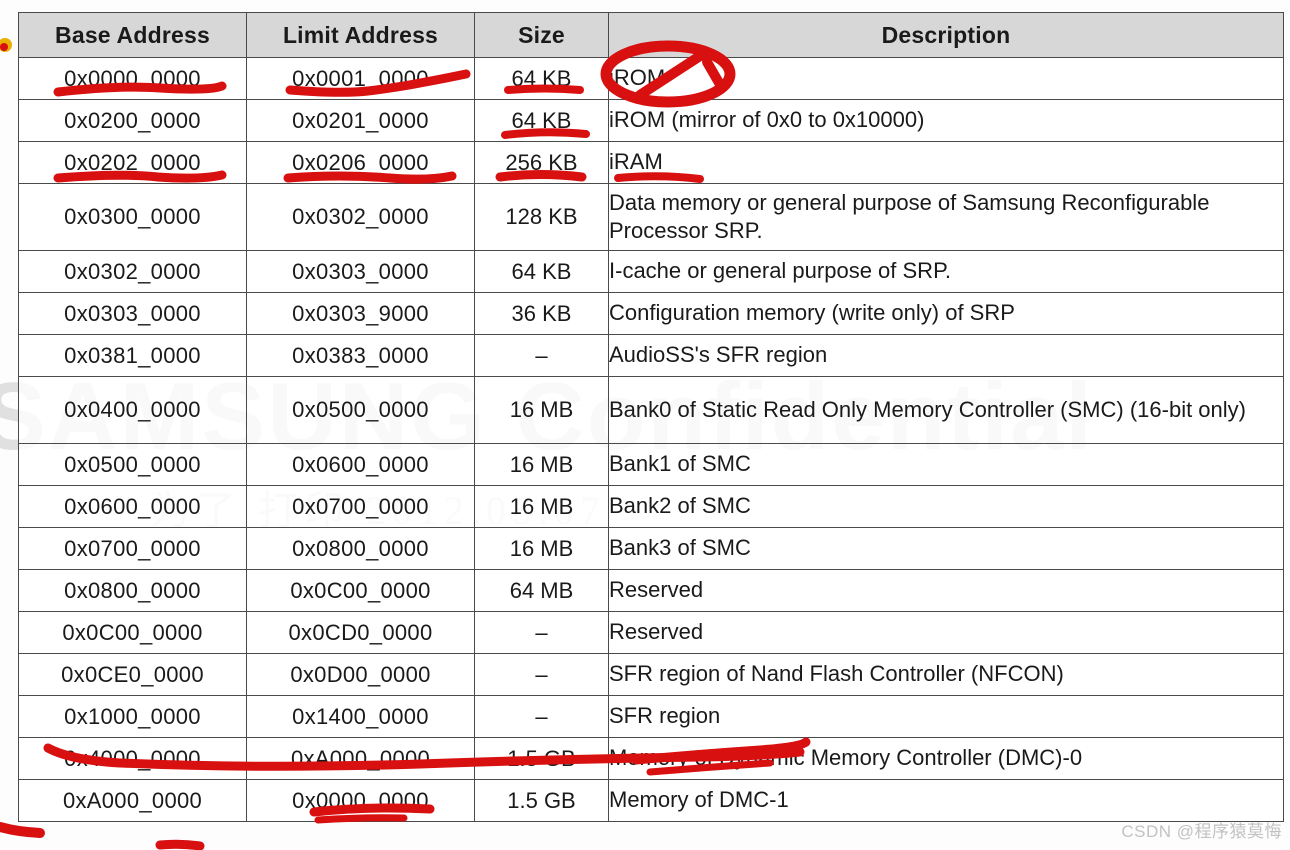  What do you see at coordinates (541, 590) in the screenshot?
I see `cell-size: 64 MB` at bounding box center [541, 590].